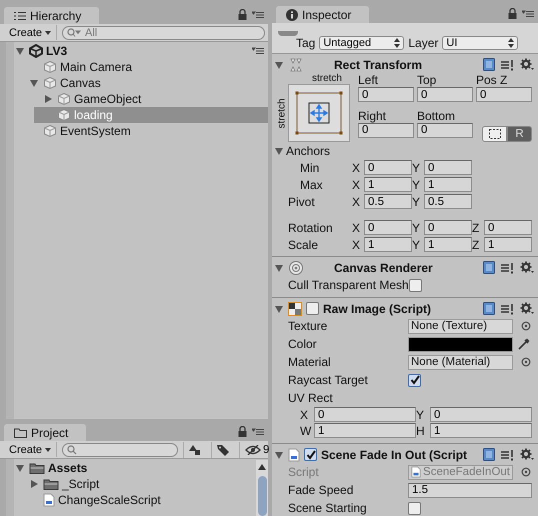 Image resolution: width=538 pixels, height=516 pixels. What do you see at coordinates (155, 99) in the screenshot?
I see `tree-item: GameObject` at bounding box center [155, 99].